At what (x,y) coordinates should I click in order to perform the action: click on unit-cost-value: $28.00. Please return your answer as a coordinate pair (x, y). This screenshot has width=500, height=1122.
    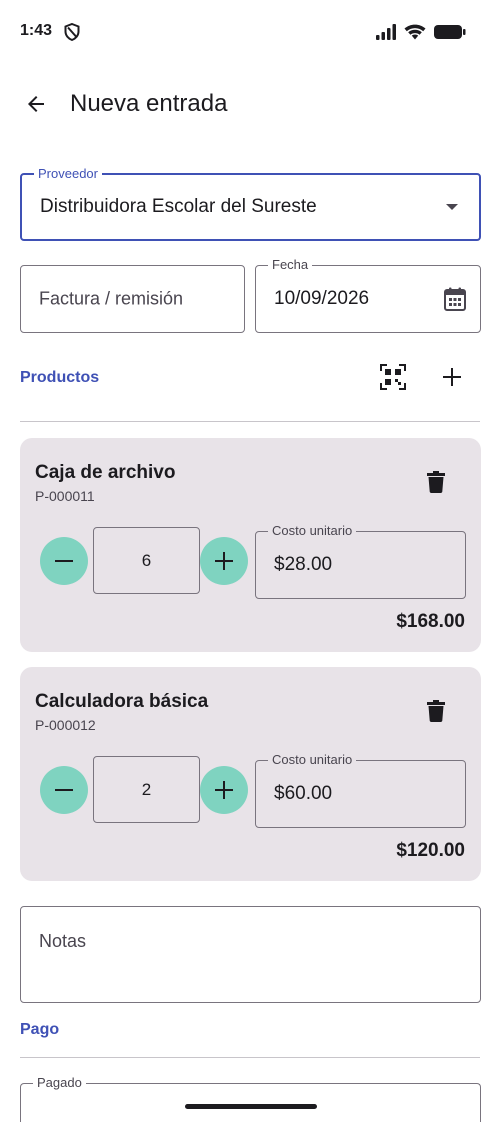
    Looking at the image, I should click on (303, 564).